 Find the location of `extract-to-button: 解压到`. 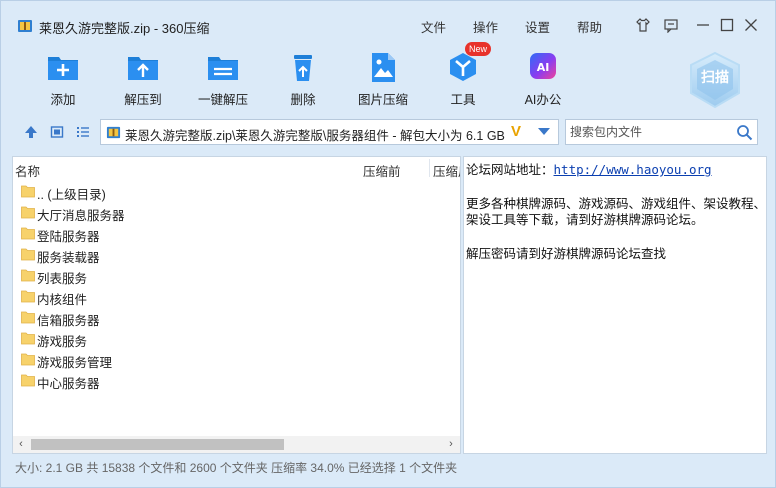

extract-to-button: 解压到 is located at coordinates (143, 78).